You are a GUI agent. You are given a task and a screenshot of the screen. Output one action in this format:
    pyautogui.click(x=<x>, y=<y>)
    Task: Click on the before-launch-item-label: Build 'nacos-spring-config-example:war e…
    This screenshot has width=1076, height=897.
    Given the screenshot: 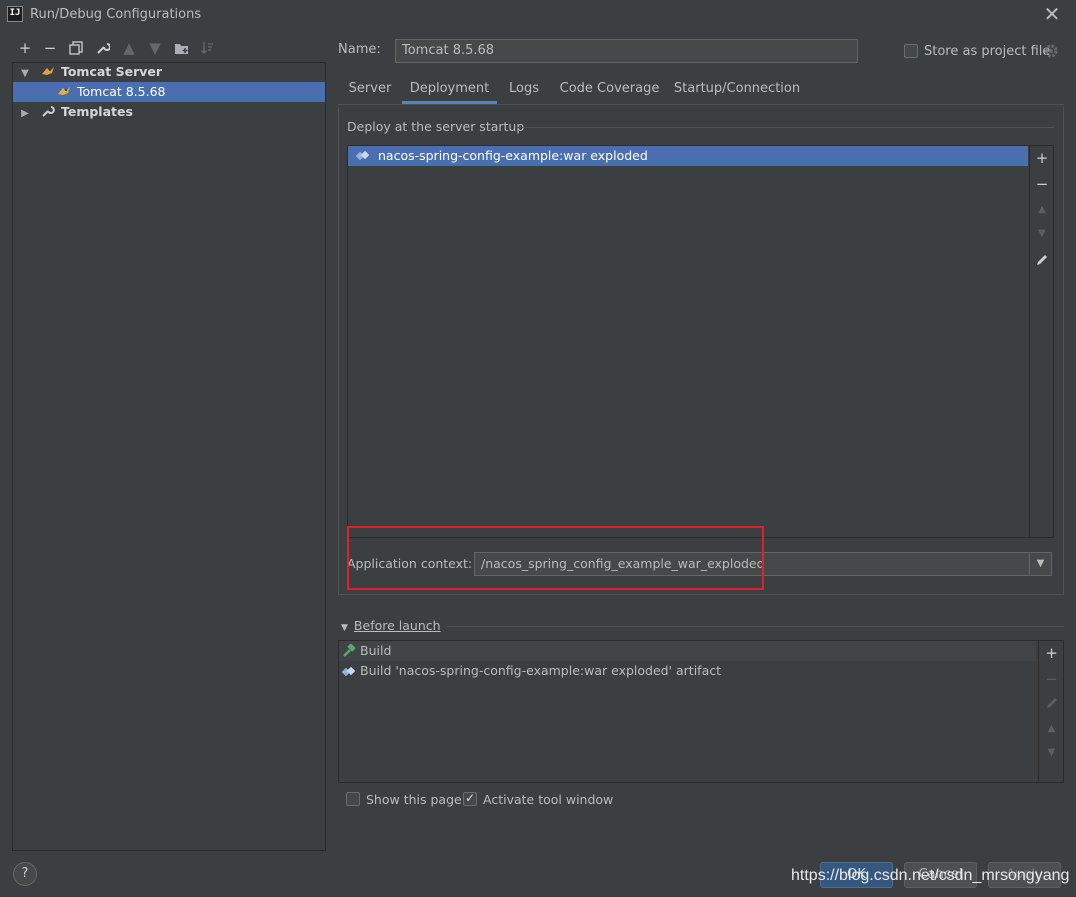 What is the action you would take?
    pyautogui.click(x=541, y=670)
    